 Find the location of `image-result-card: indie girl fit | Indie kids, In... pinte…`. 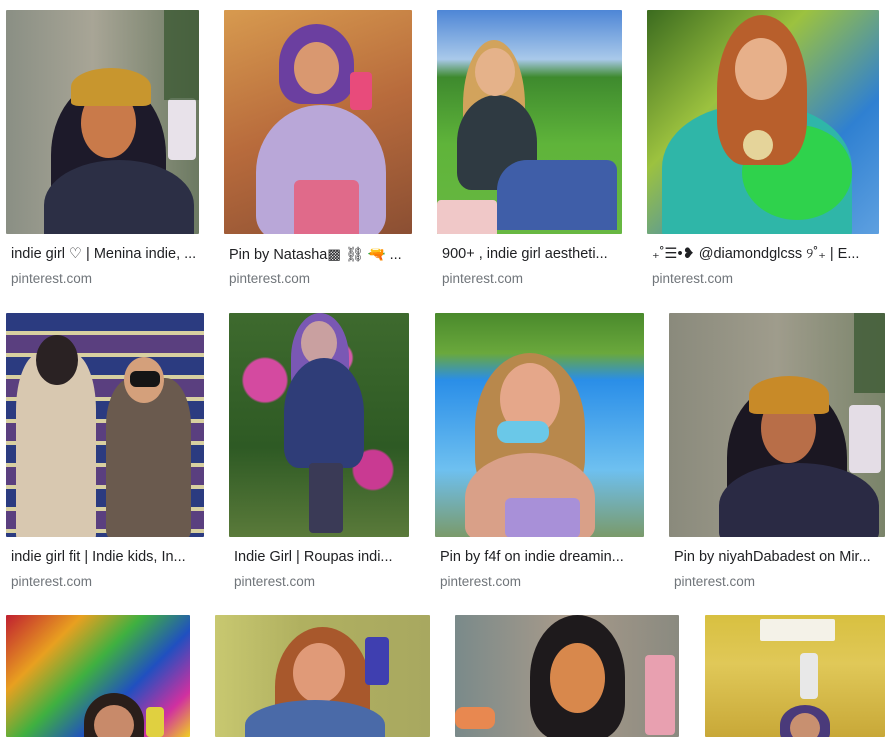

image-result-card: indie girl fit | Indie kids, In... pinte… is located at coordinates (111, 453).